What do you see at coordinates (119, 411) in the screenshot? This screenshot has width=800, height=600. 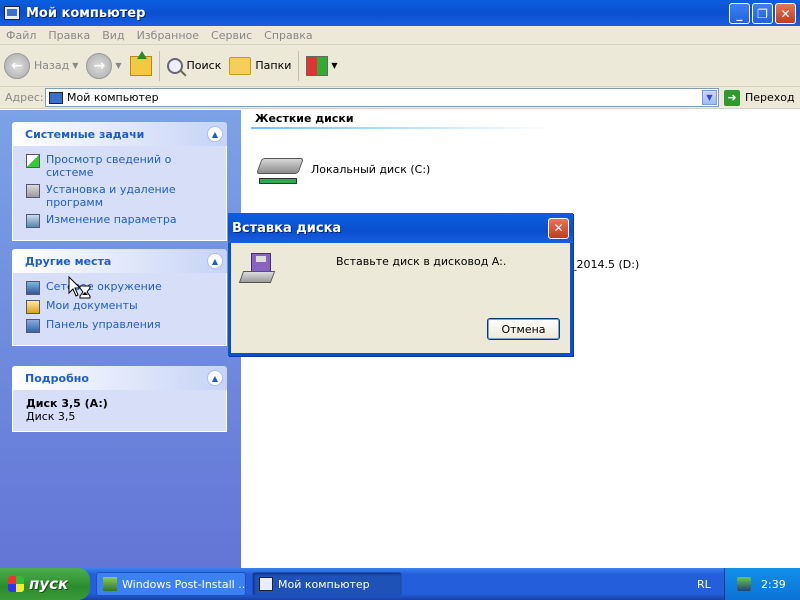 I see `details-body: Диск 3,5 (A:) Диск 3,5` at bounding box center [119, 411].